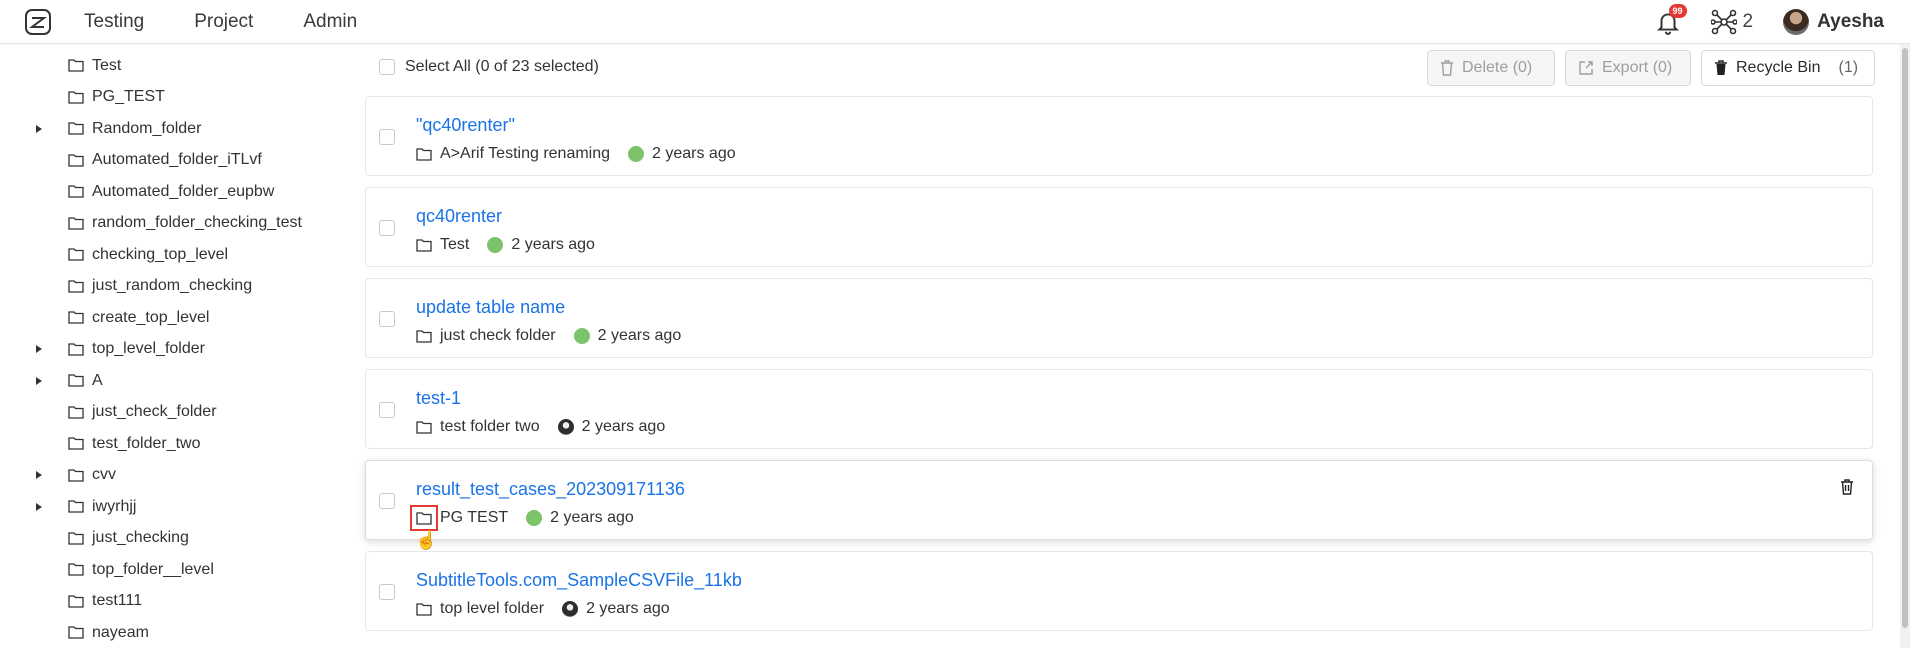  I want to click on sidebar-folder-item: random_folder_checking_test, so click(177, 223).